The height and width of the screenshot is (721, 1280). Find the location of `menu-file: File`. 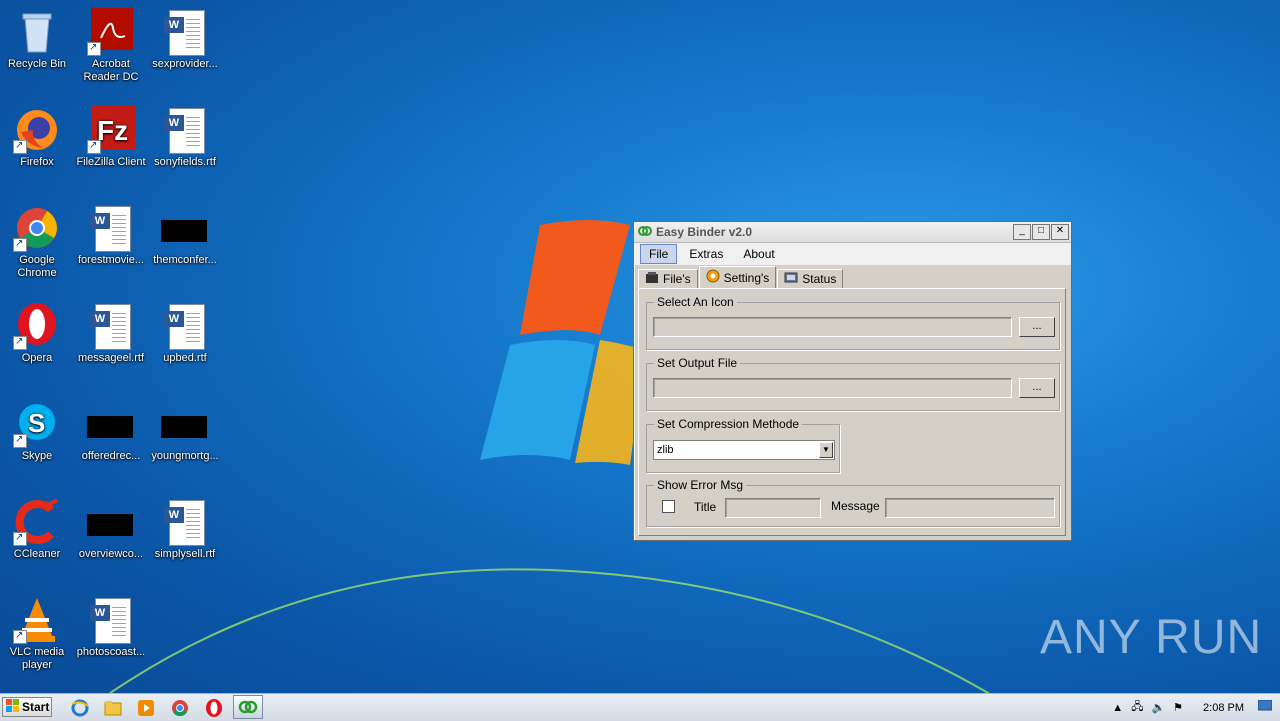

menu-file: File is located at coordinates (659, 254).